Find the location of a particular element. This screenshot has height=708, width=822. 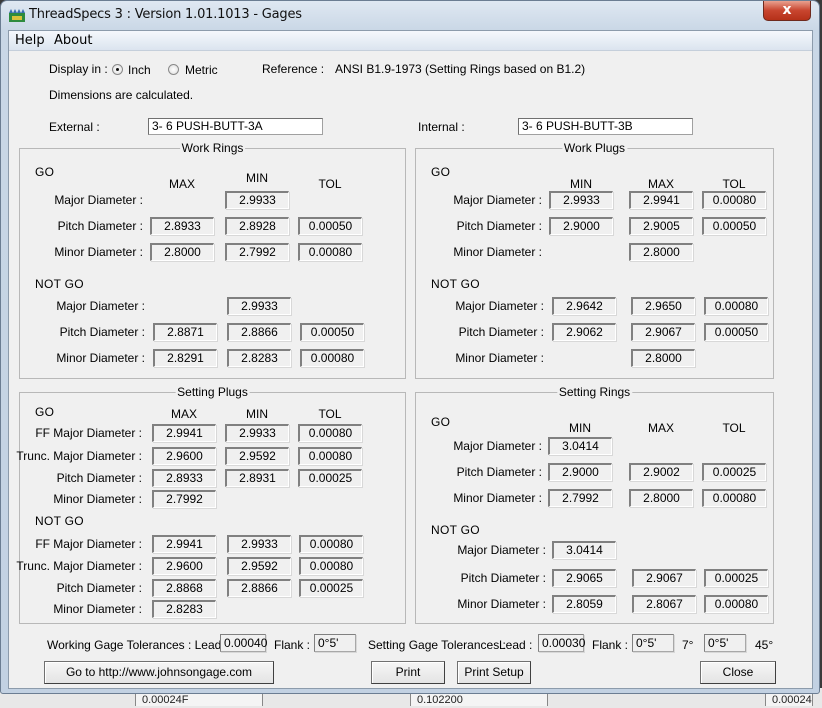

setting-rings-col-tol: TOL is located at coordinates (734, 428).